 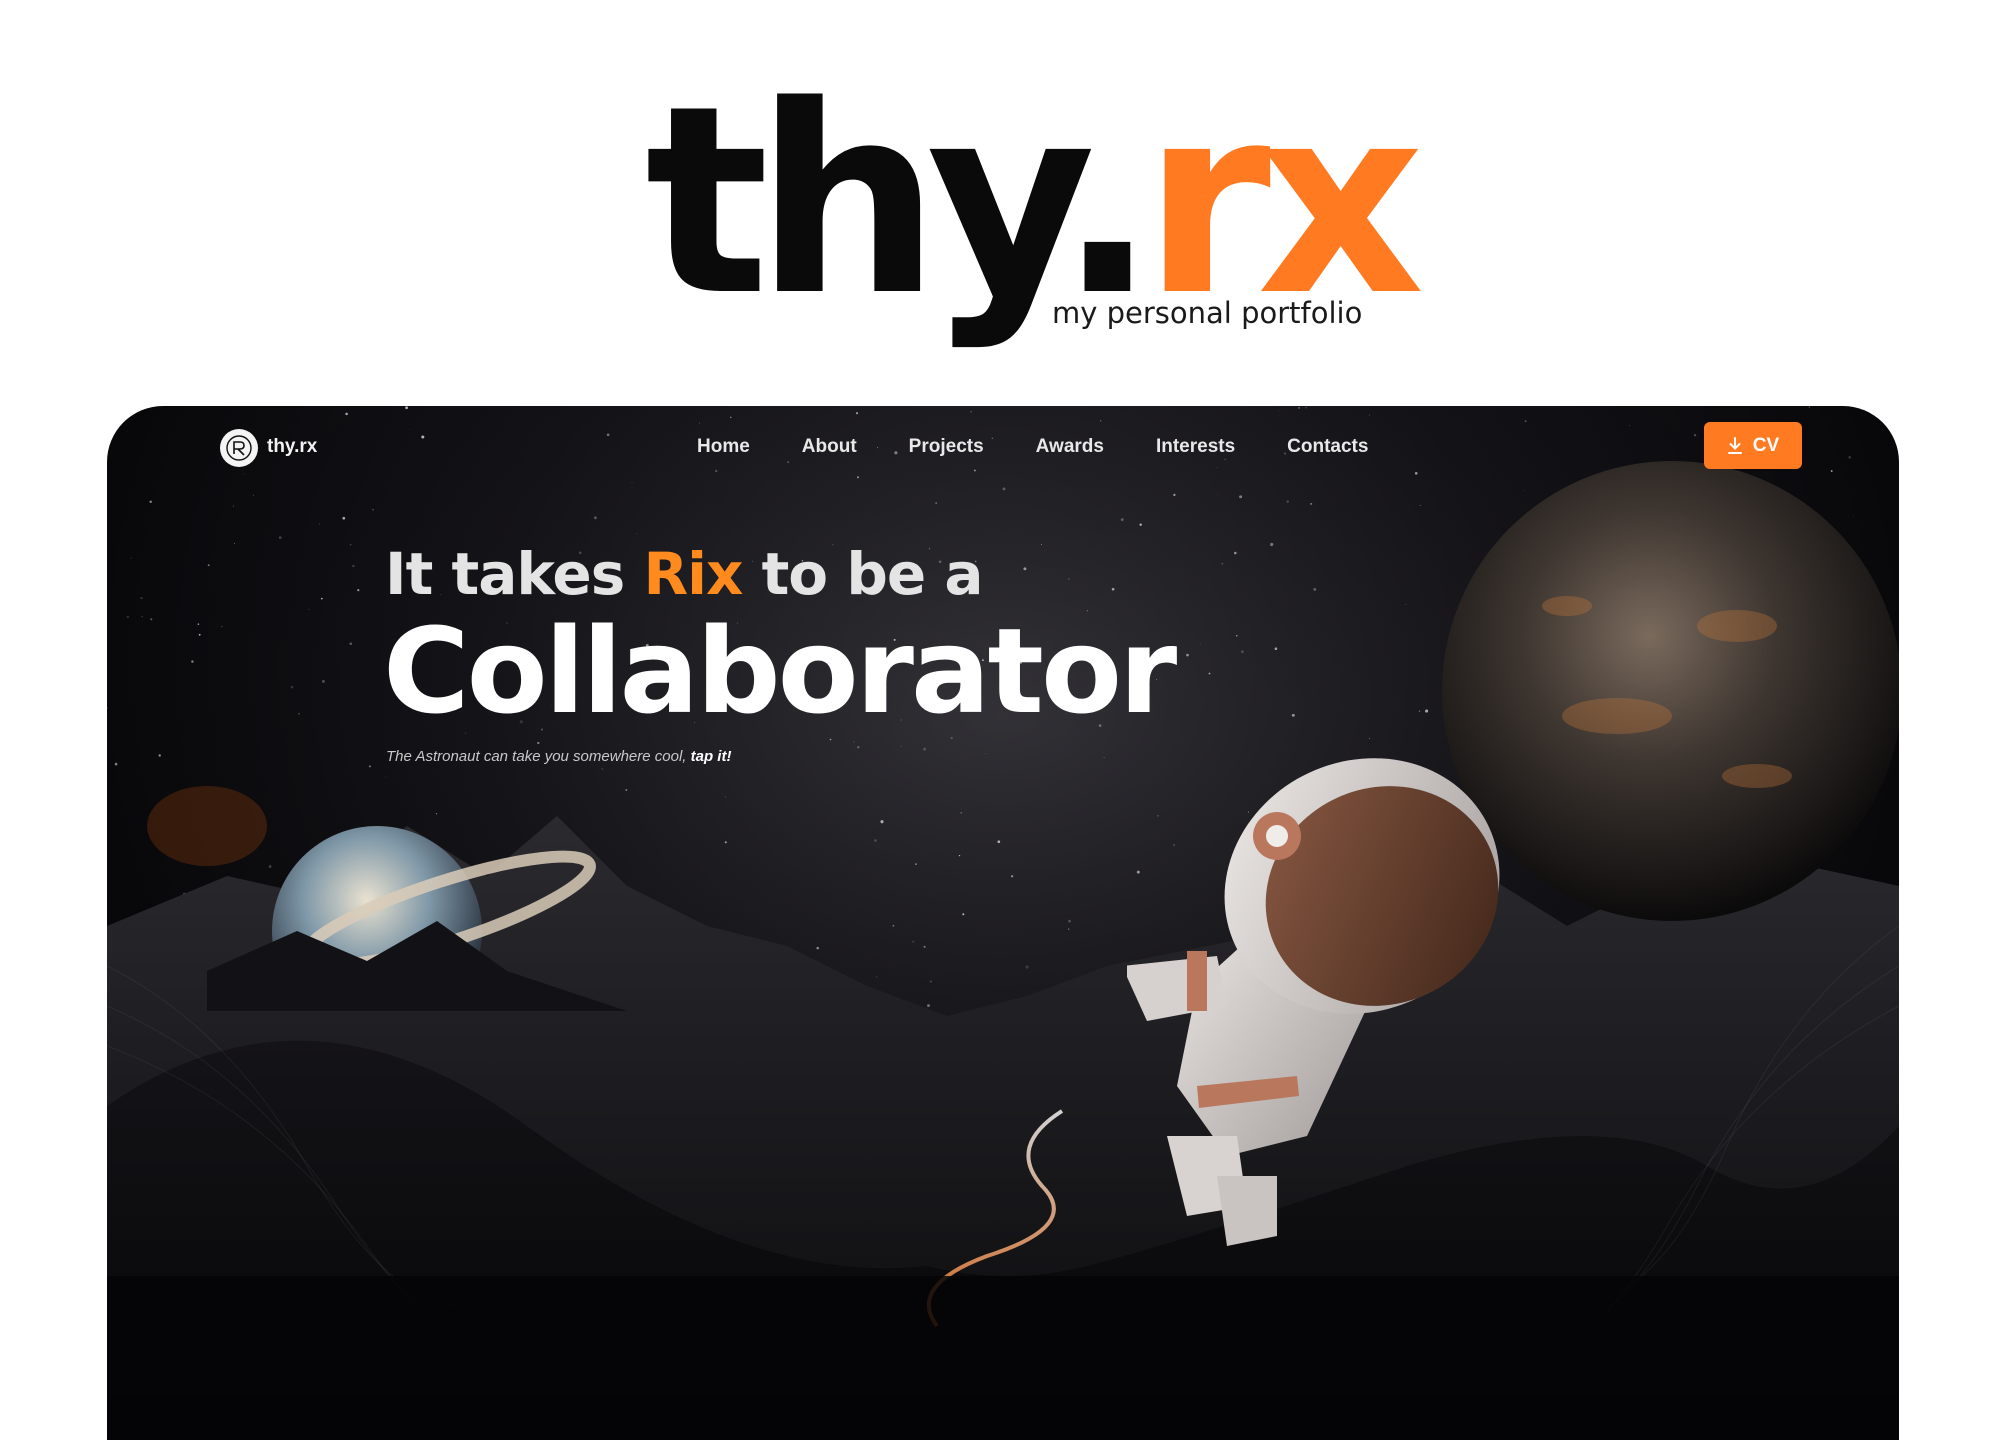 I want to click on hero-kicker-before: It takes, so click(x=514, y=574).